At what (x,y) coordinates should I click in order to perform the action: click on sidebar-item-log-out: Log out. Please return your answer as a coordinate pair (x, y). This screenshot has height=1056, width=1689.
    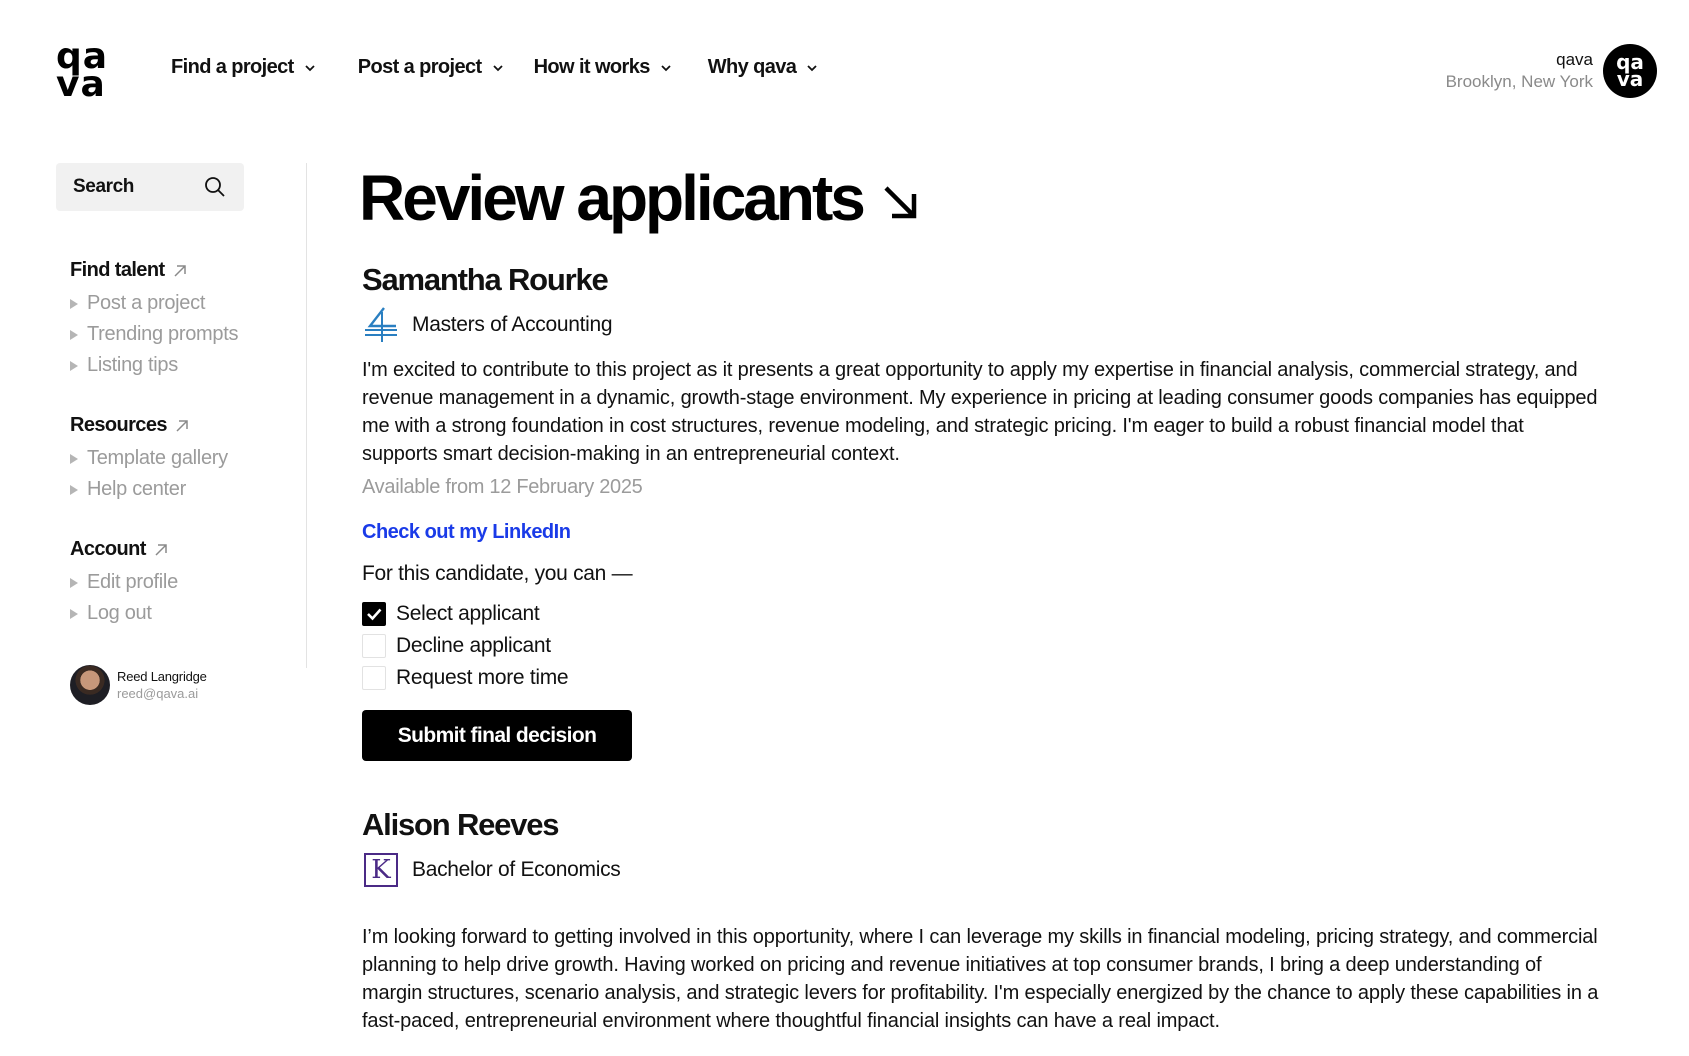
    Looking at the image, I should click on (124, 613).